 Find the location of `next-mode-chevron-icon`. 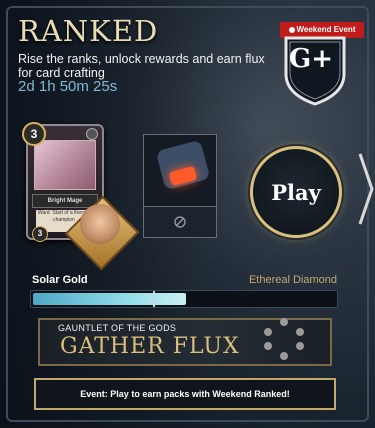

next-mode-chevron-icon is located at coordinates (366, 189).